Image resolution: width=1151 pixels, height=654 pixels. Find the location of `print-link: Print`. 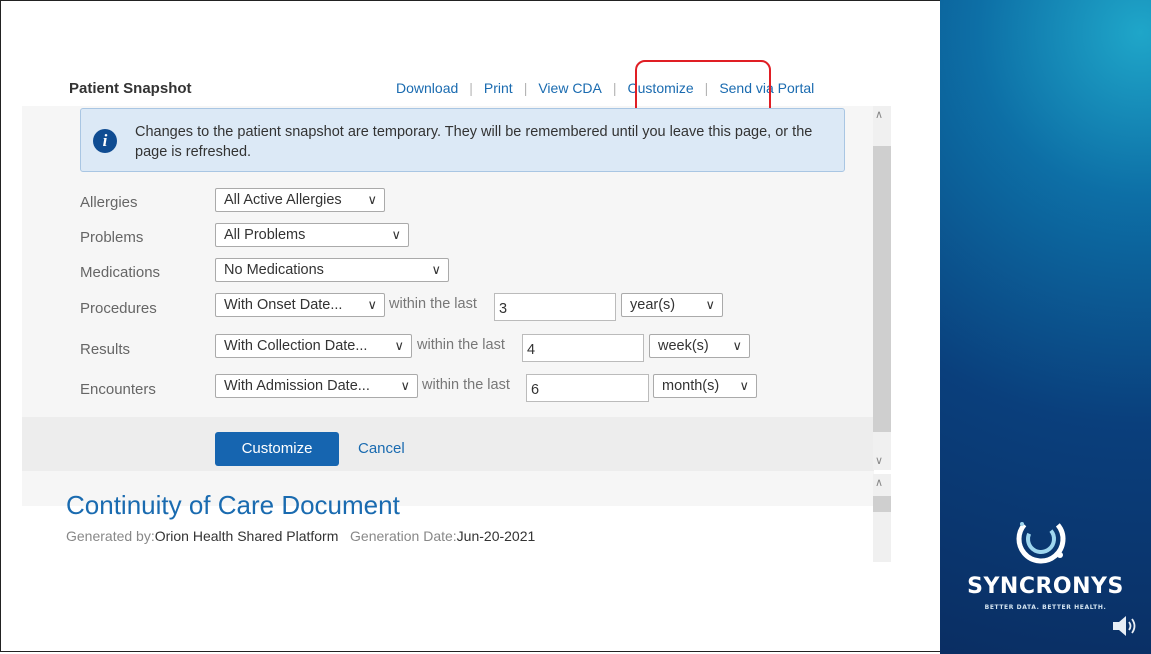

print-link: Print is located at coordinates (498, 88).